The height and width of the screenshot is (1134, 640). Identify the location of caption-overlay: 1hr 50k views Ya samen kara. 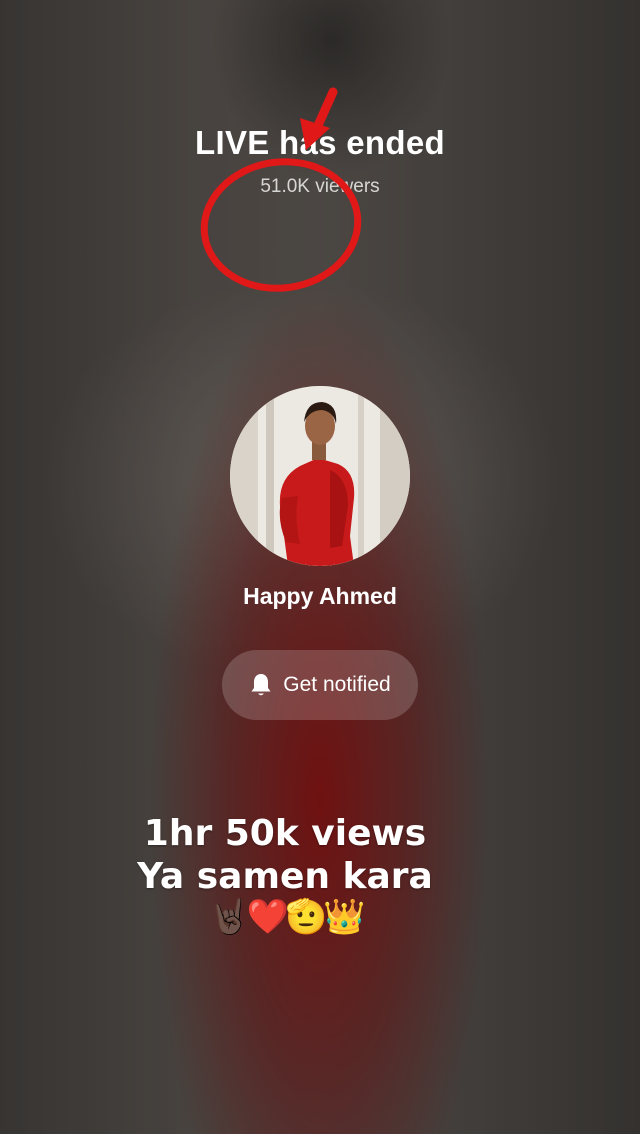
(285, 855).